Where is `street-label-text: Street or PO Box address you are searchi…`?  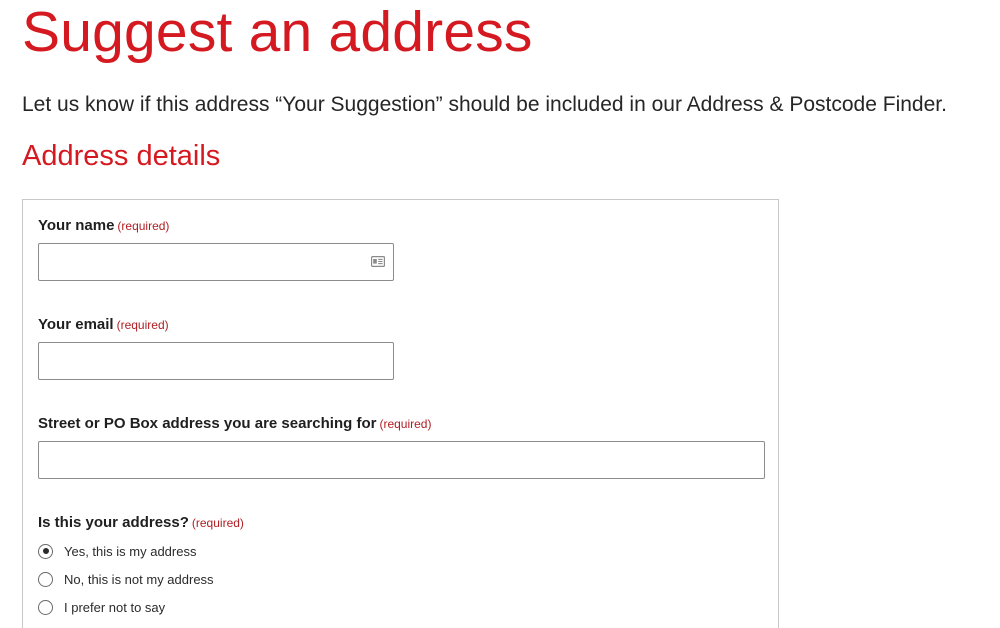
street-label-text: Street or PO Box address you are searchi… is located at coordinates (207, 423).